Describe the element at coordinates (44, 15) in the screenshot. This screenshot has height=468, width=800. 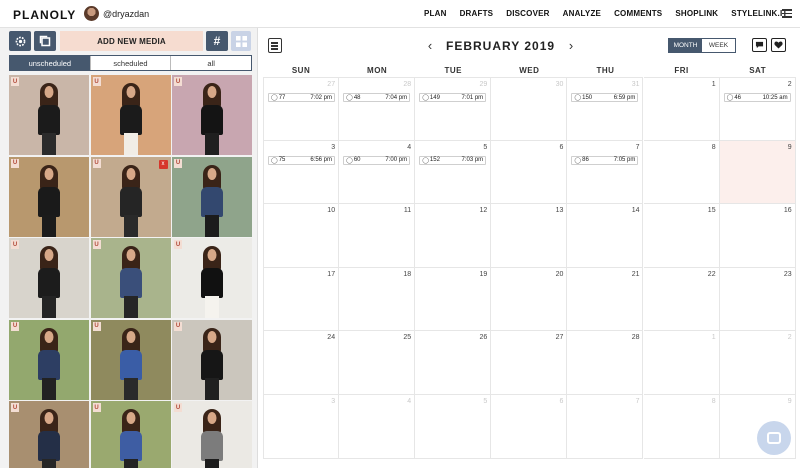
I see `planoly-logo: PLANOLY` at that location.